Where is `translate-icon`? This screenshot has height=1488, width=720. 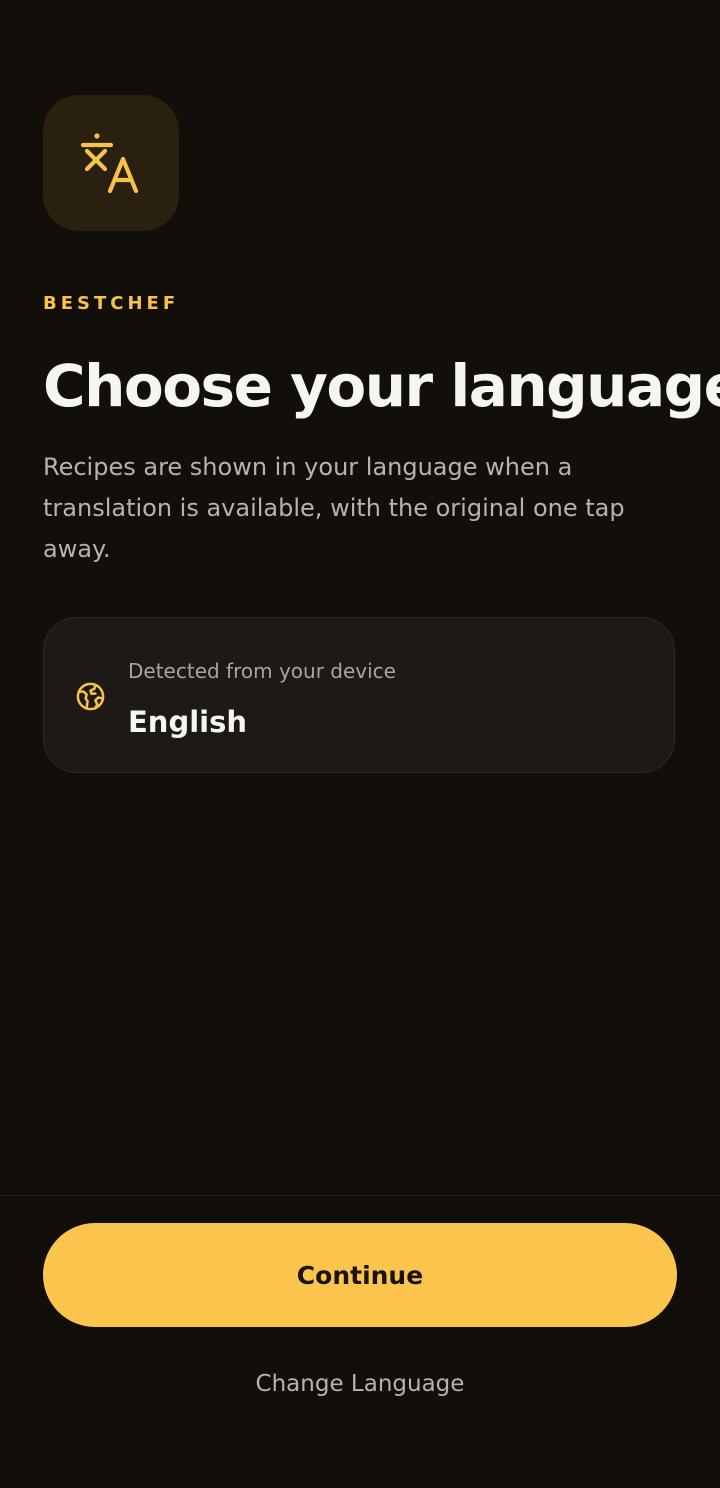 translate-icon is located at coordinates (109, 163).